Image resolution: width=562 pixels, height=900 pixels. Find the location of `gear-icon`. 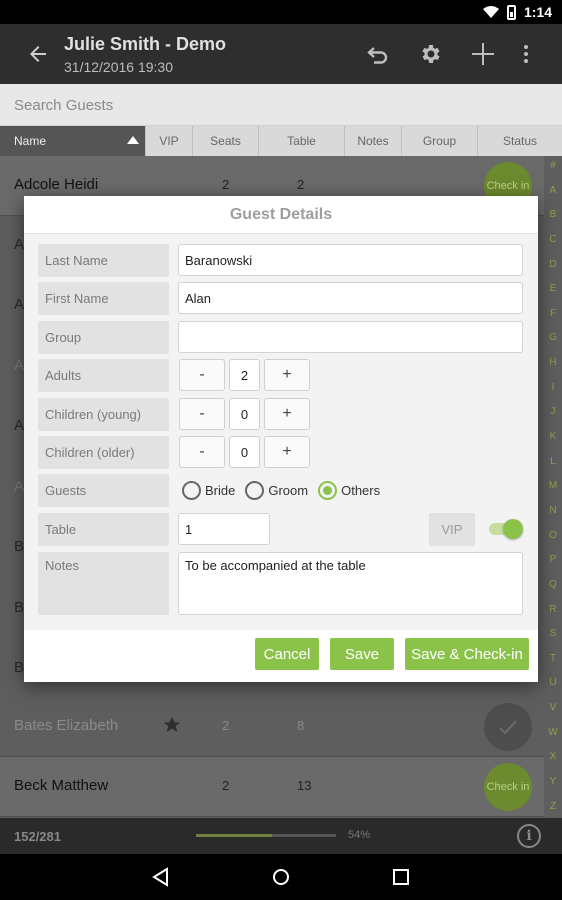

gear-icon is located at coordinates (431, 54).